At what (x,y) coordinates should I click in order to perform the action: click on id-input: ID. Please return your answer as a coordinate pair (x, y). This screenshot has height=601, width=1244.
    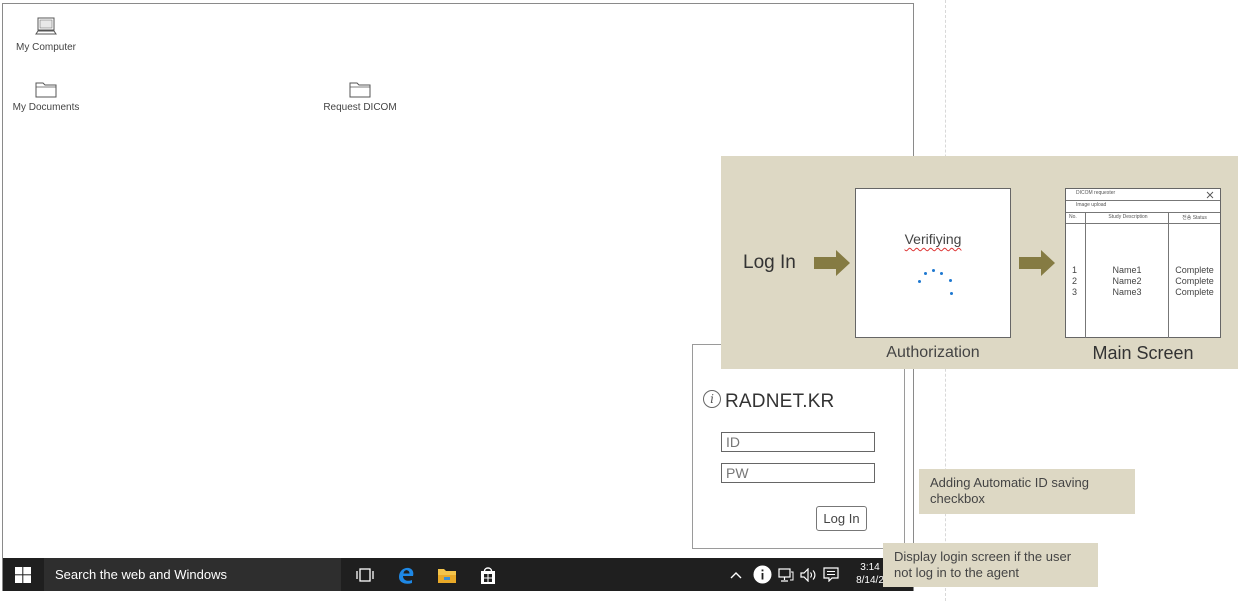
    Looking at the image, I should click on (798, 442).